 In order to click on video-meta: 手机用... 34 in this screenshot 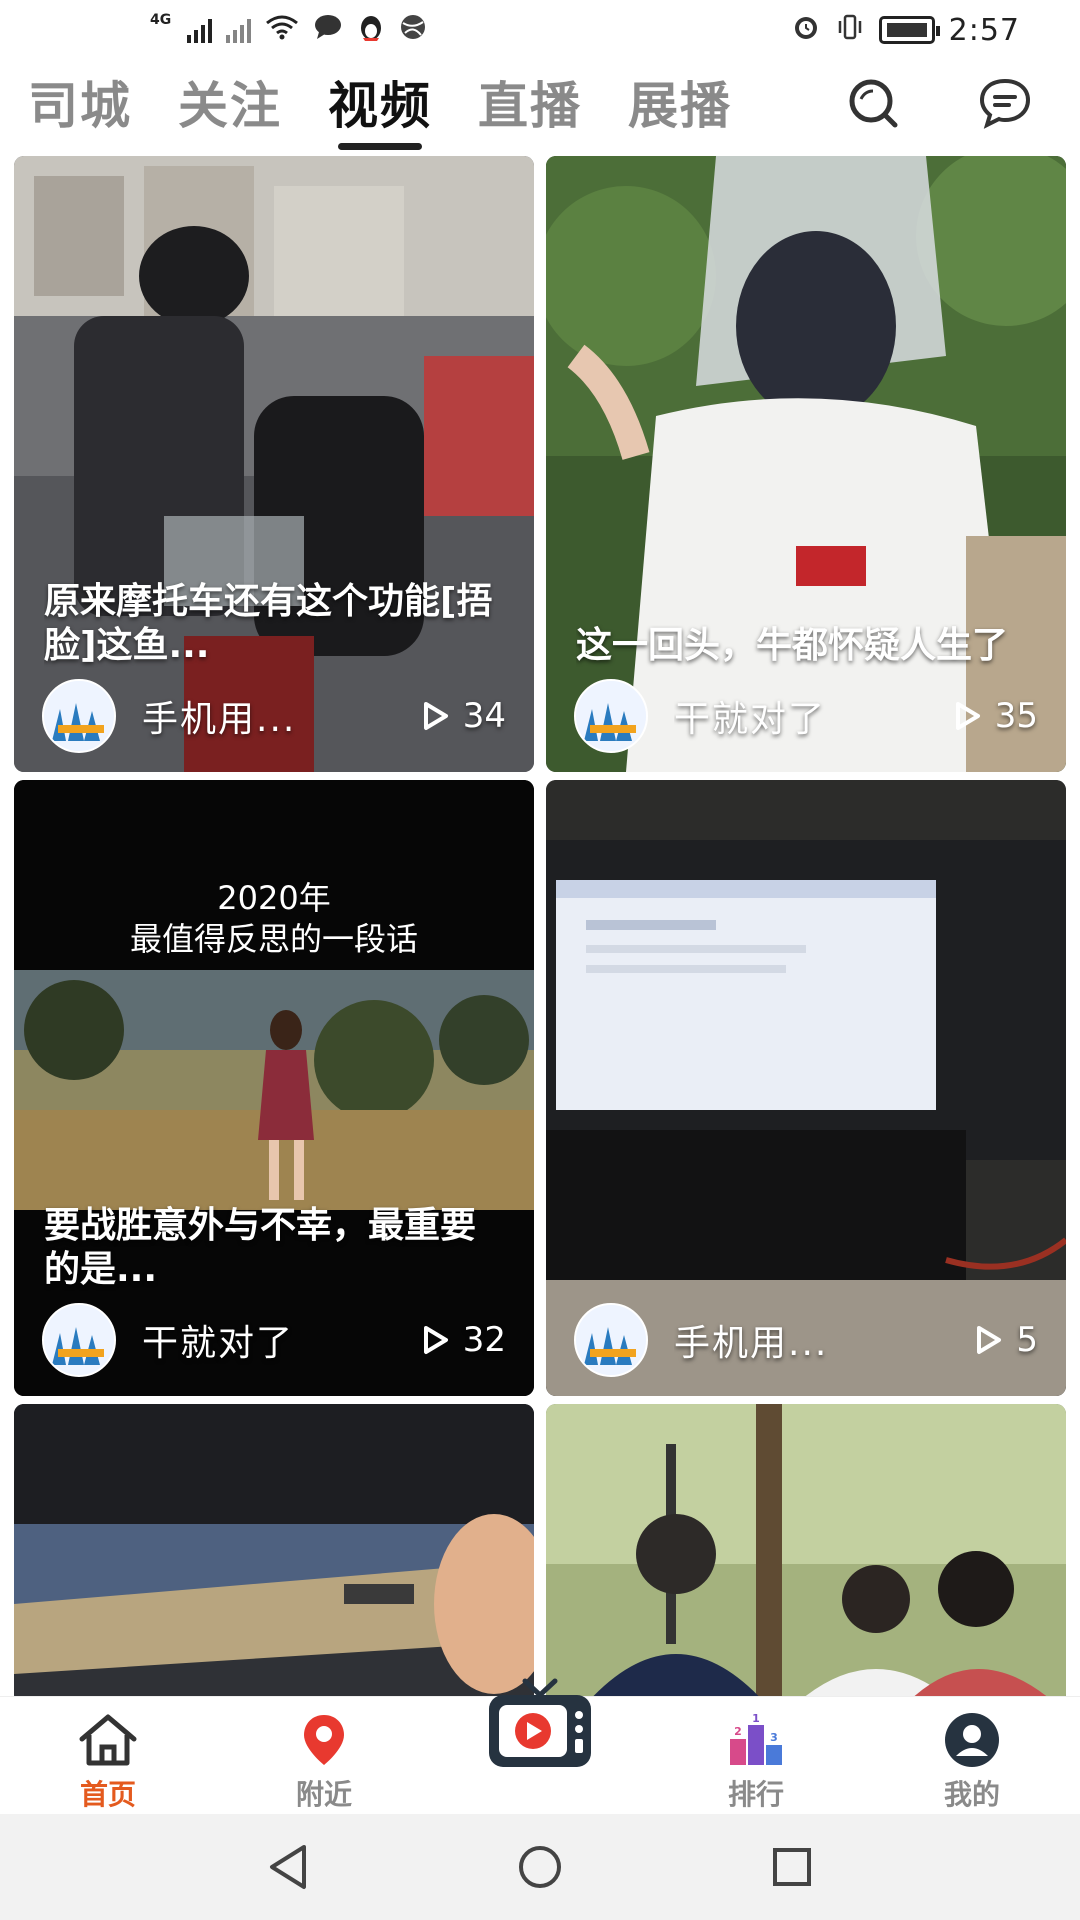, I will do `click(274, 716)`.